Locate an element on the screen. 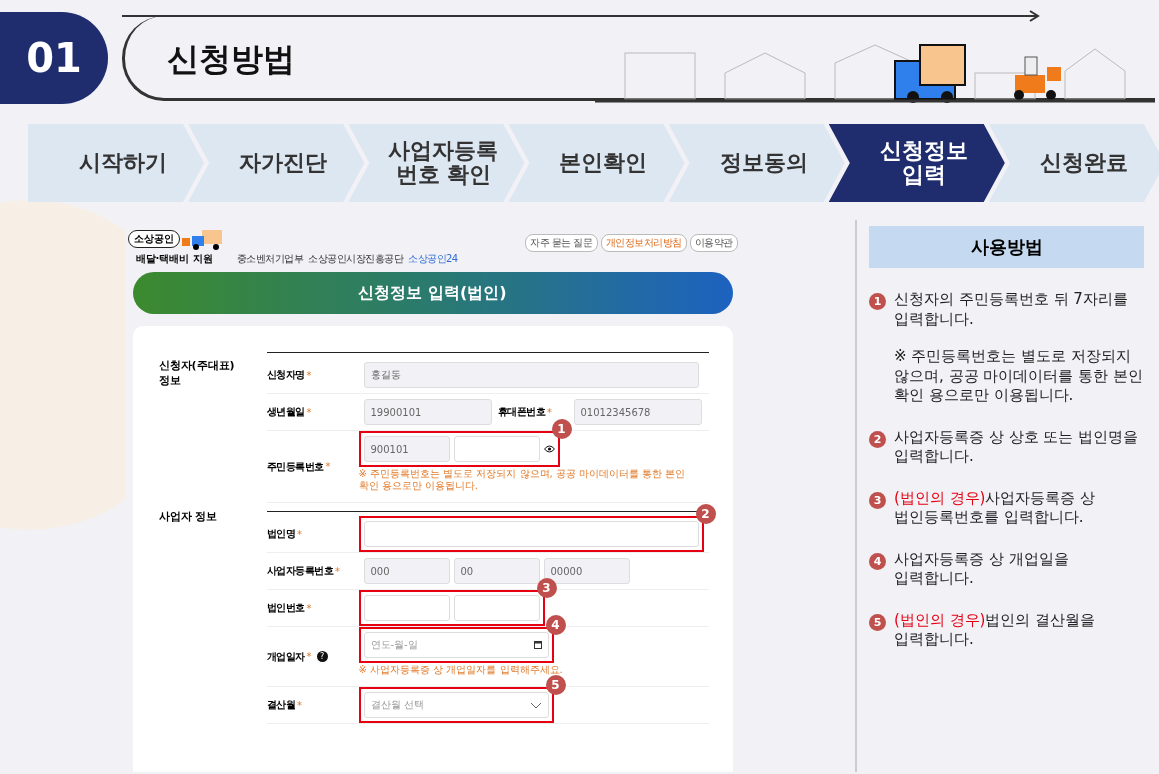  guide-title: 사용방법 is located at coordinates (1006, 247).